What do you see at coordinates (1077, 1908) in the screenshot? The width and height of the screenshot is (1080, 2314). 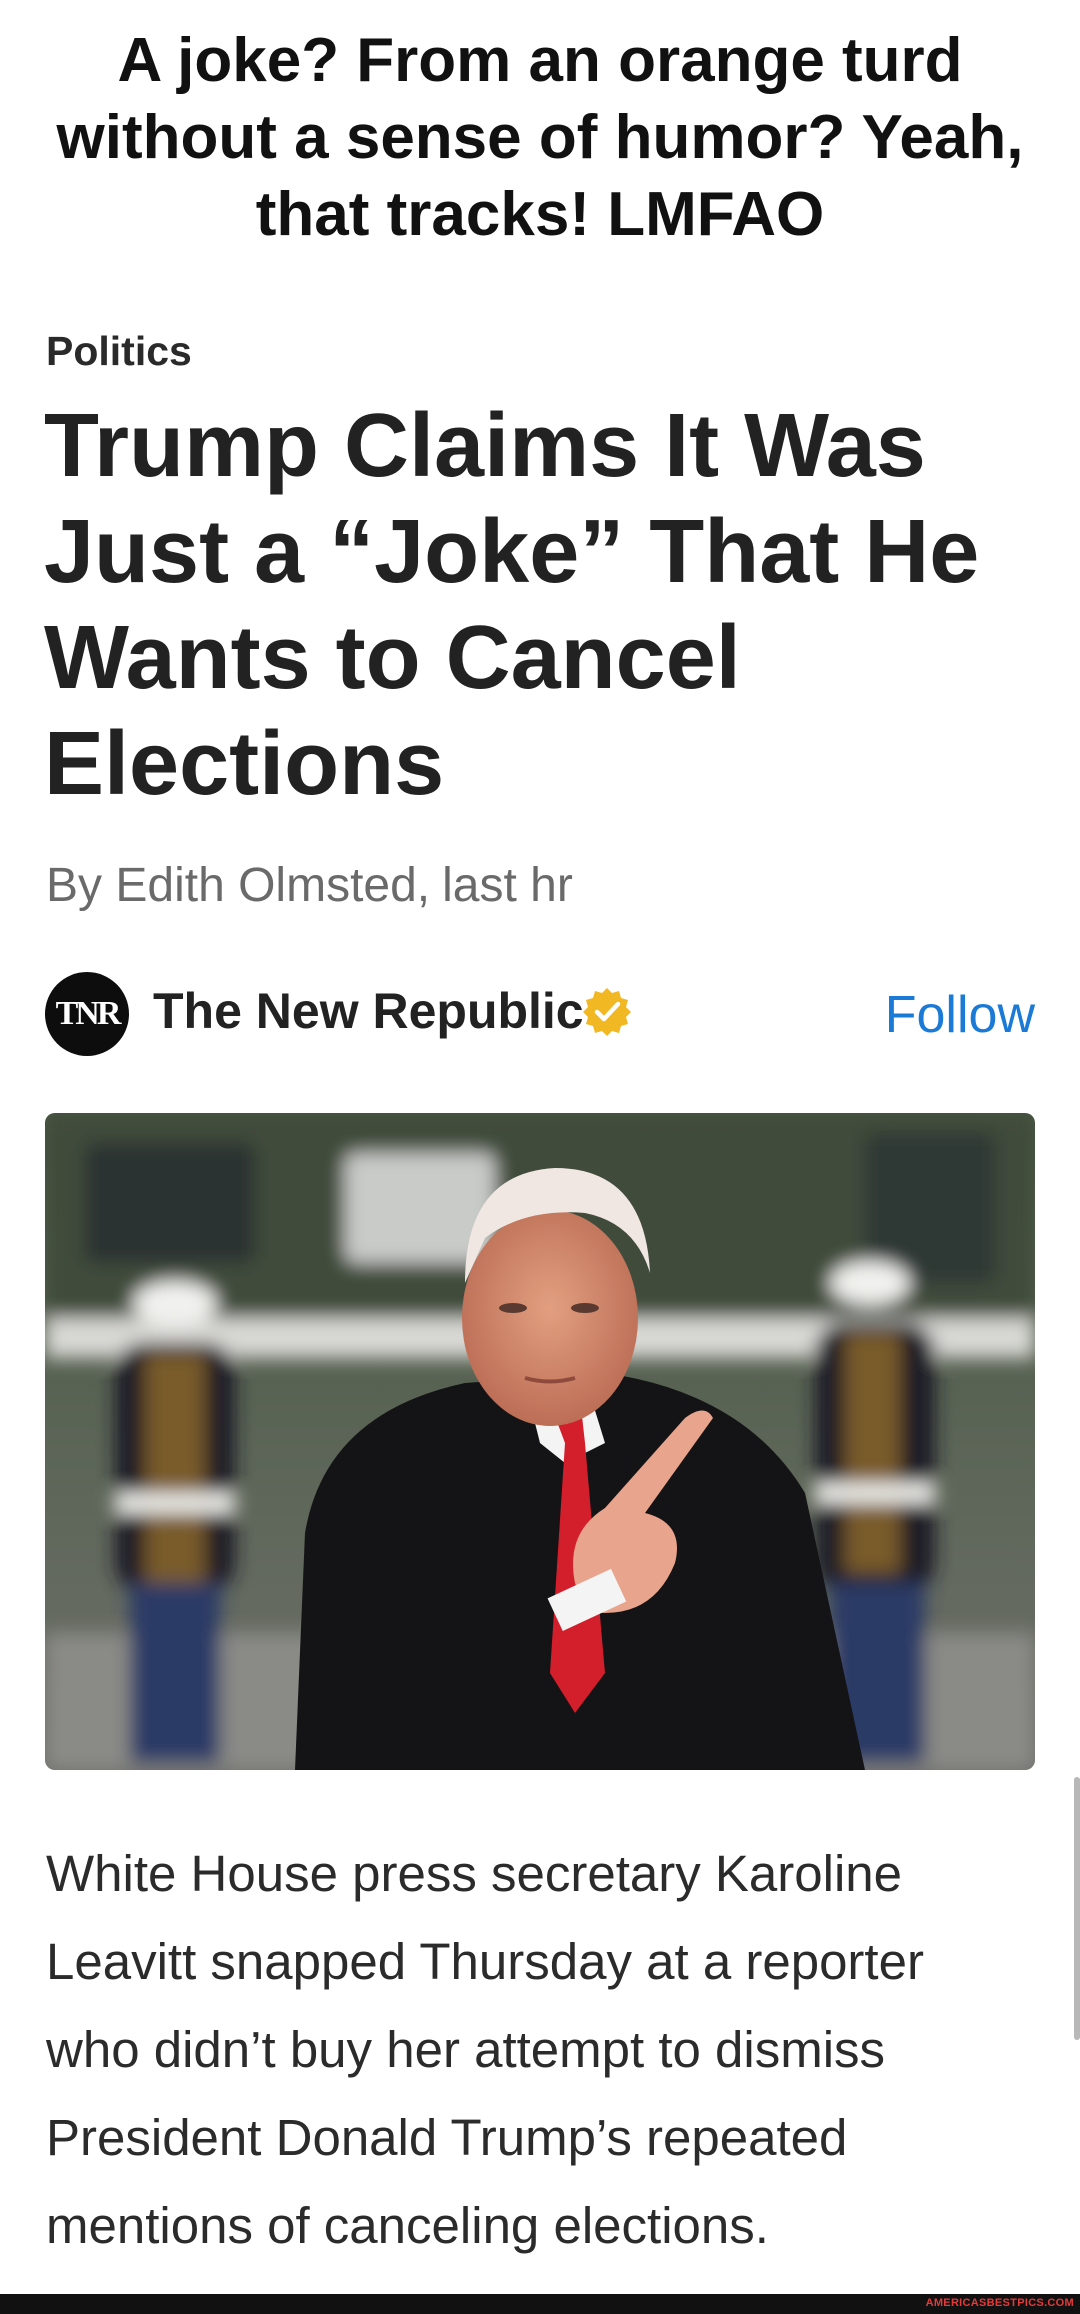 I see `scrollbar-thumb` at bounding box center [1077, 1908].